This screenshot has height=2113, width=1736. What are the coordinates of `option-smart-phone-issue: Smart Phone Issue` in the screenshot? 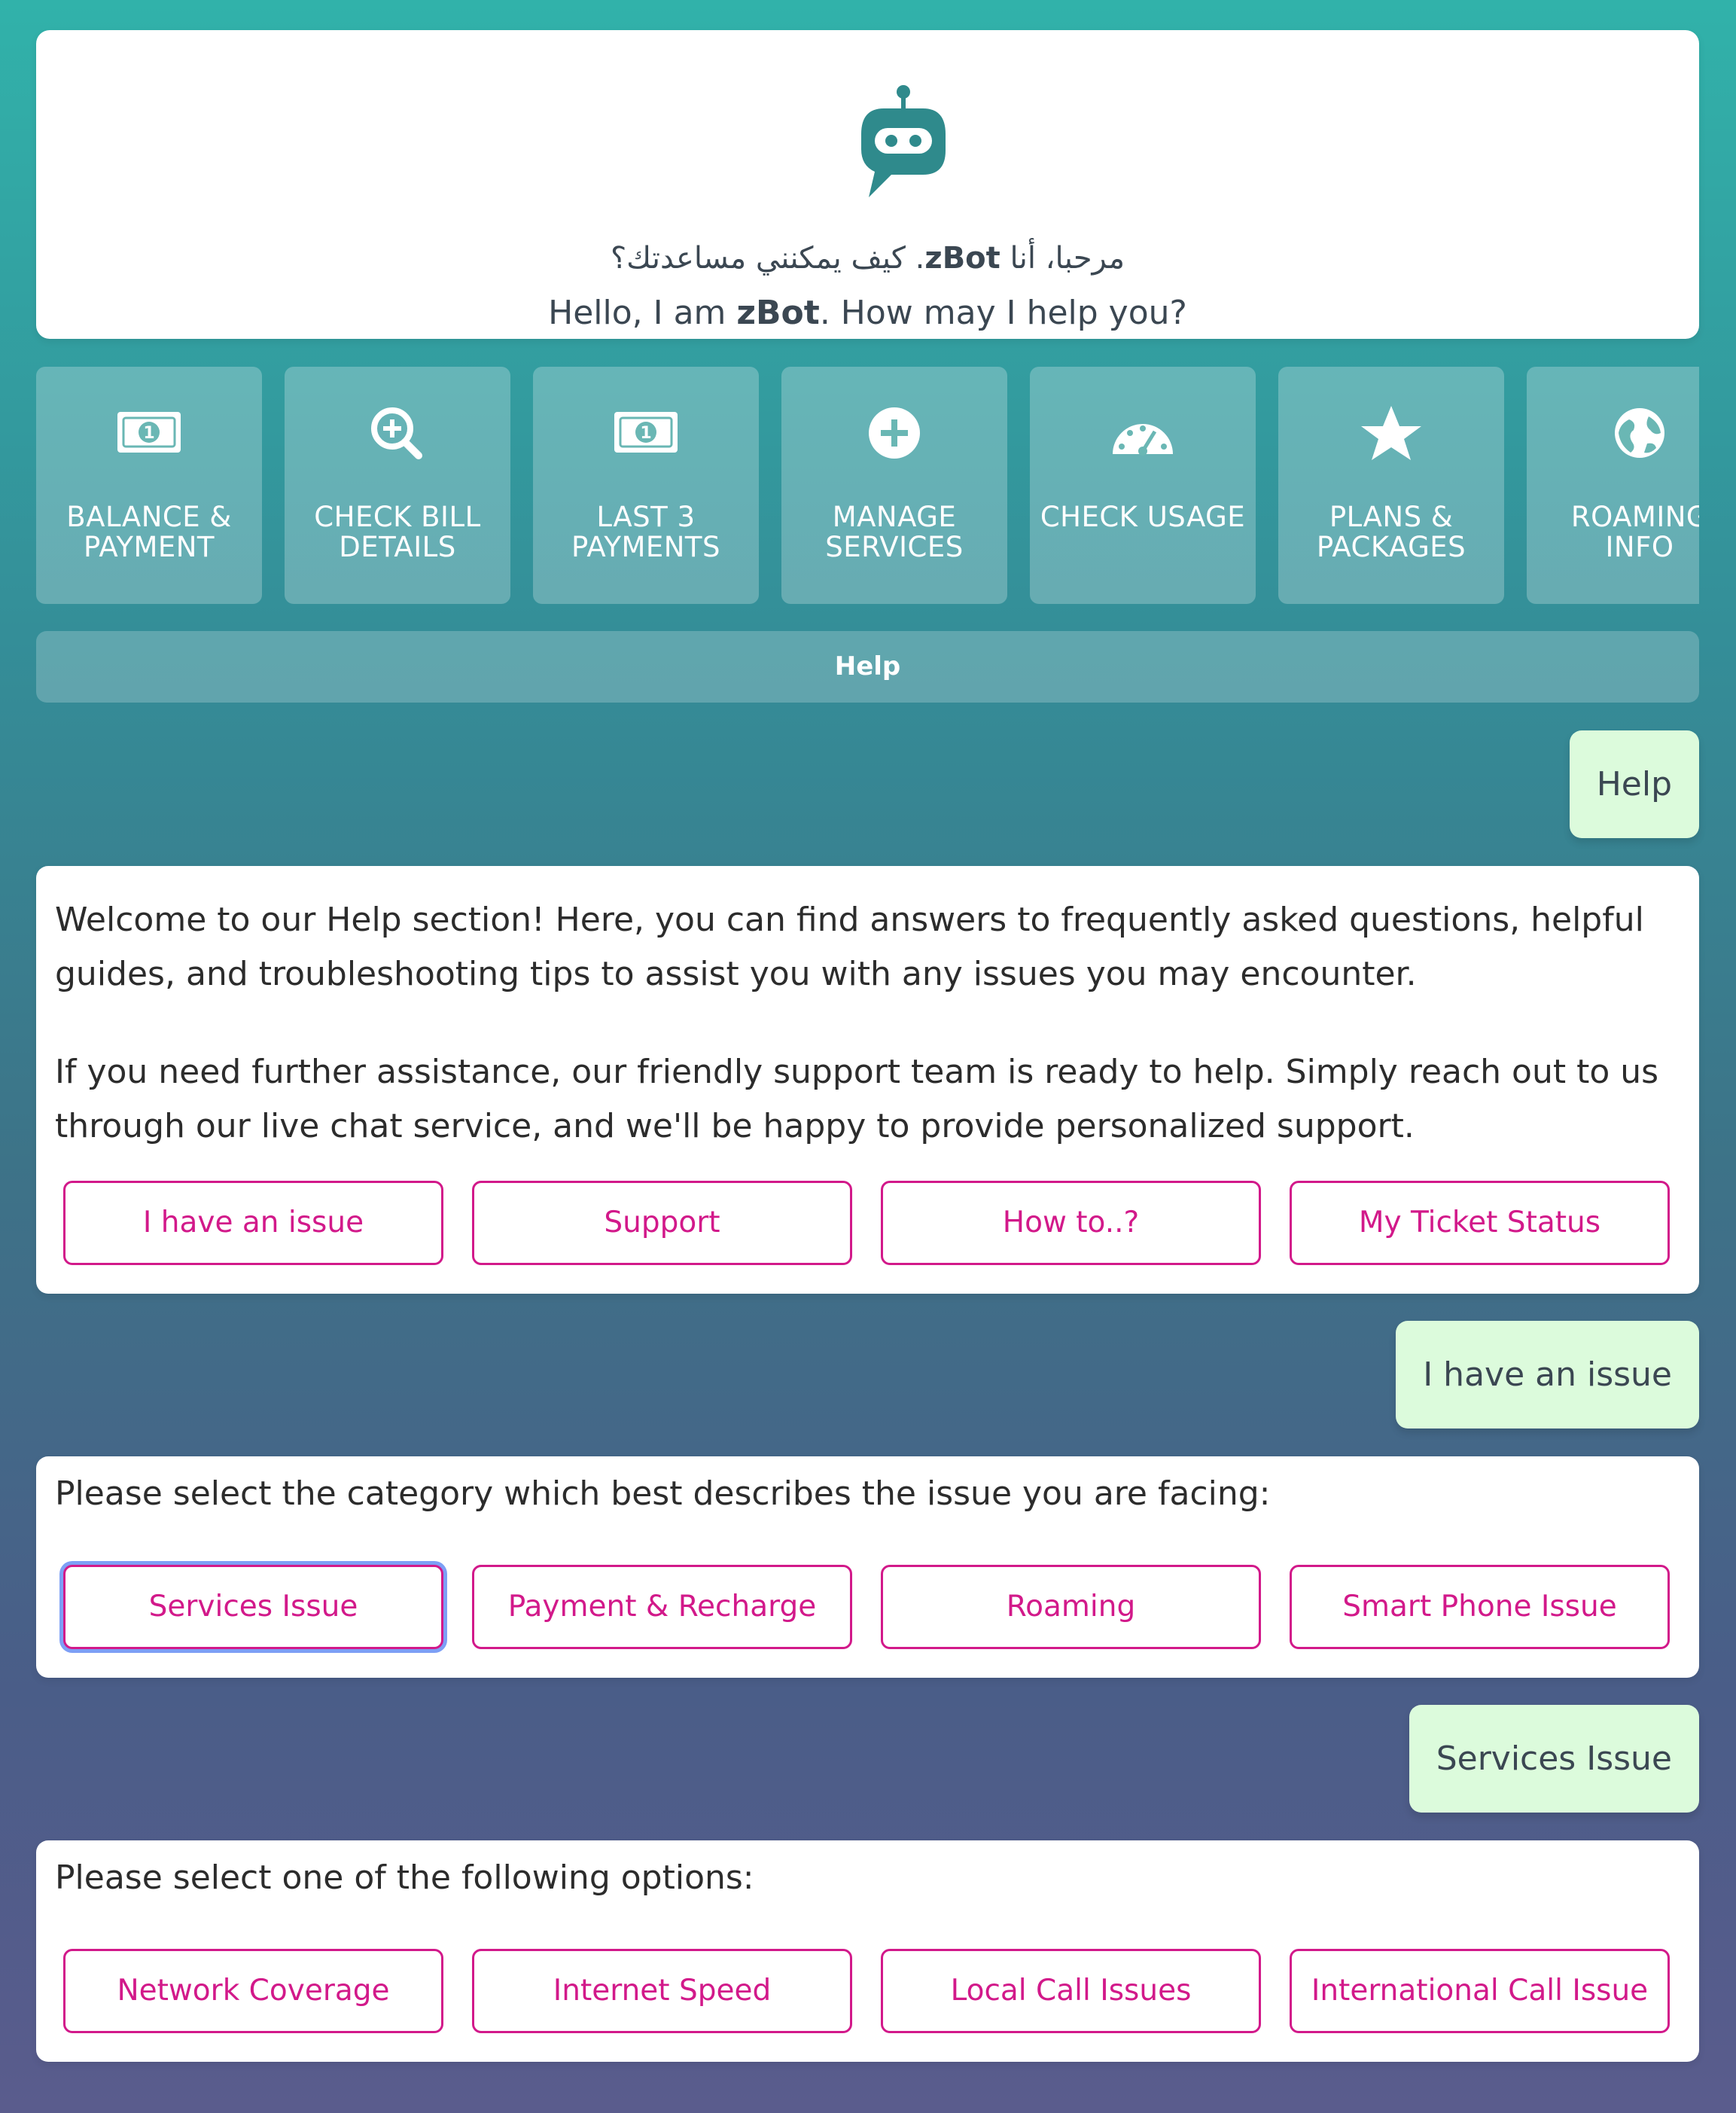 It's located at (1480, 1607).